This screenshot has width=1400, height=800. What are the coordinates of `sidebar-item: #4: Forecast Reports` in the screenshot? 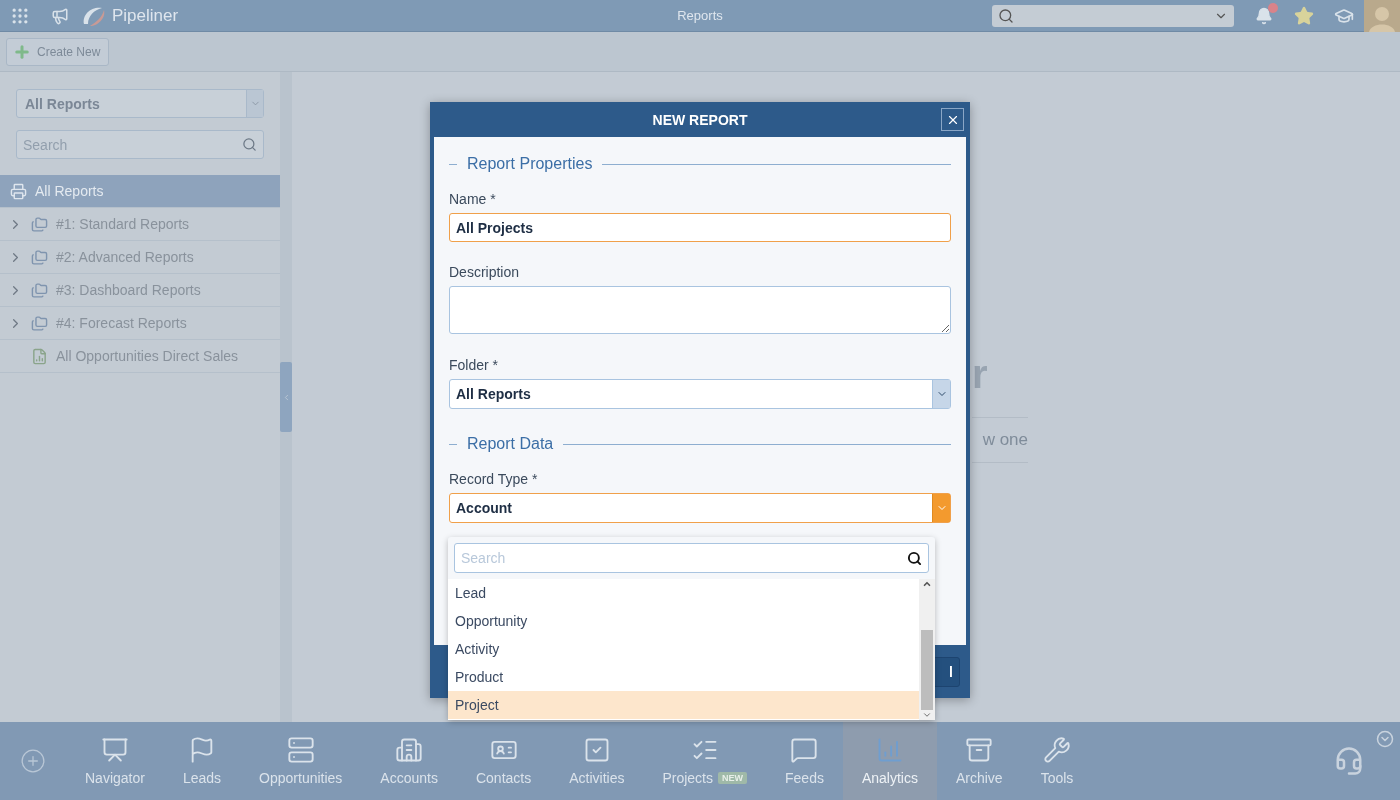 It's located at (140, 323).